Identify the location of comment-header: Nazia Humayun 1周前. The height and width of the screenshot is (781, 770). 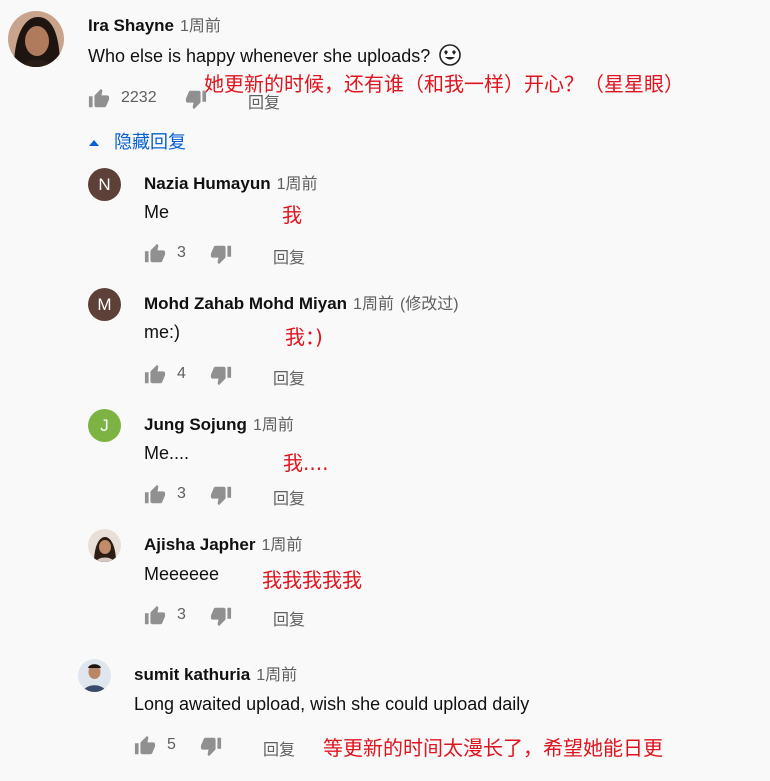
(231, 182).